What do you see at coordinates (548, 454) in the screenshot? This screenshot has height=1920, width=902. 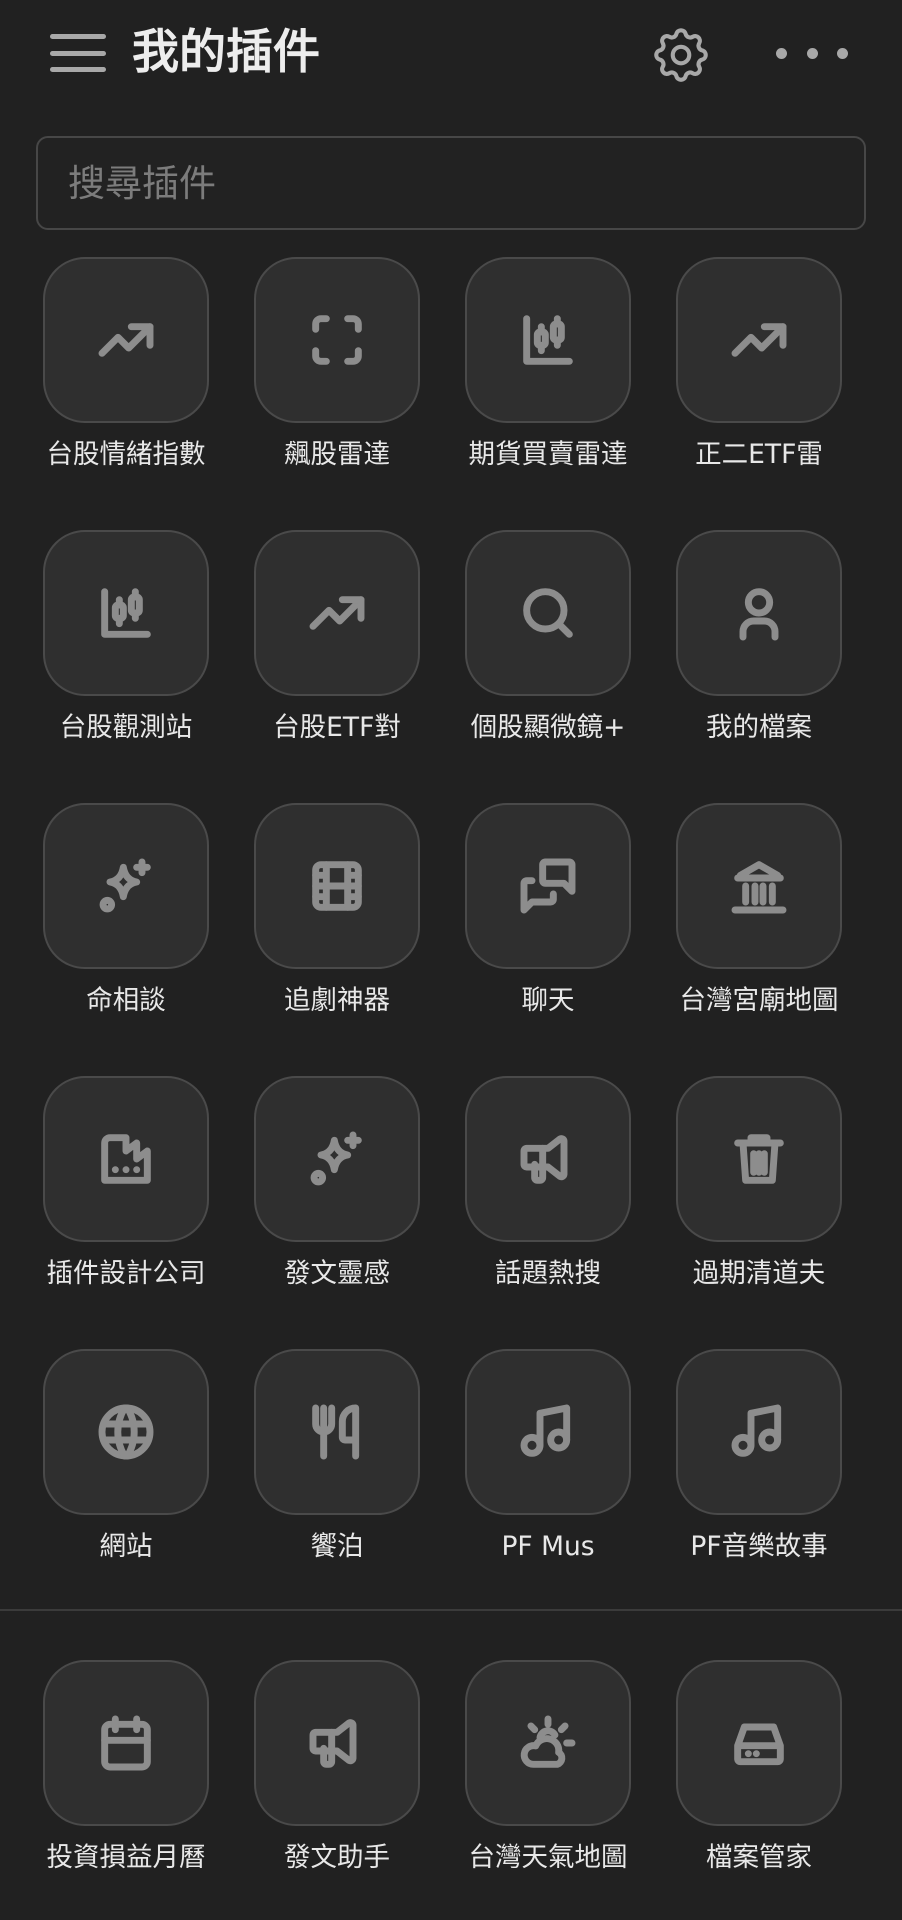 I see `plugin-label: 期貨買賣雷達` at bounding box center [548, 454].